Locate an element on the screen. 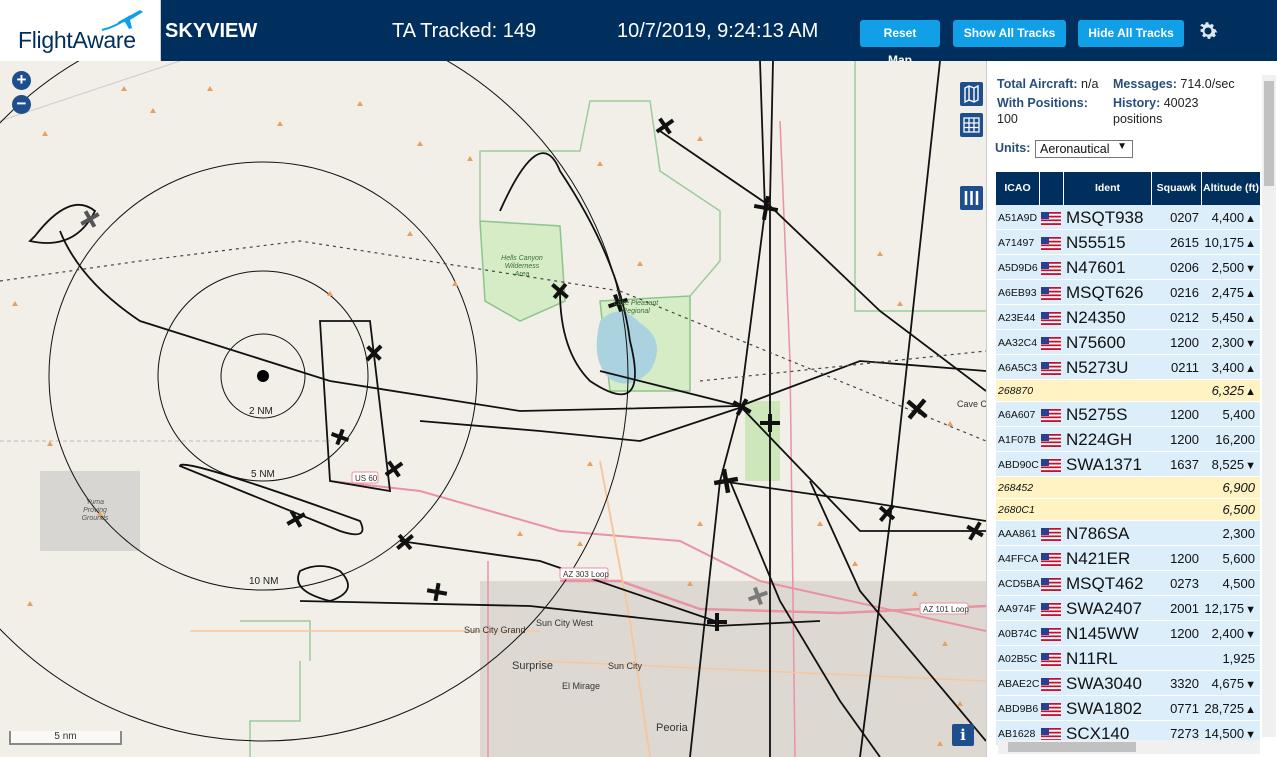 The height and width of the screenshot is (757, 1277). icao-cell: A4FFCA is located at coordinates (1018, 559).